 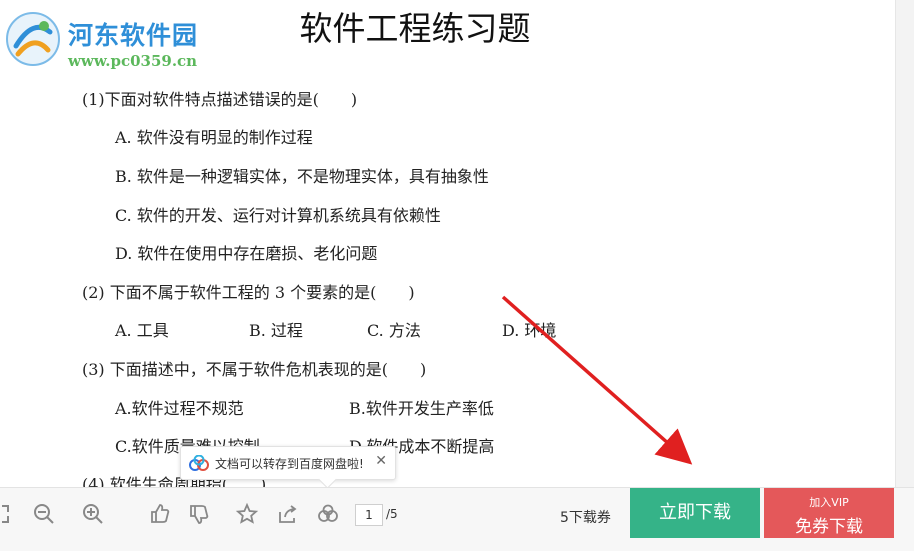 What do you see at coordinates (381, 461) in the screenshot?
I see `toast-close-icon: ✕` at bounding box center [381, 461].